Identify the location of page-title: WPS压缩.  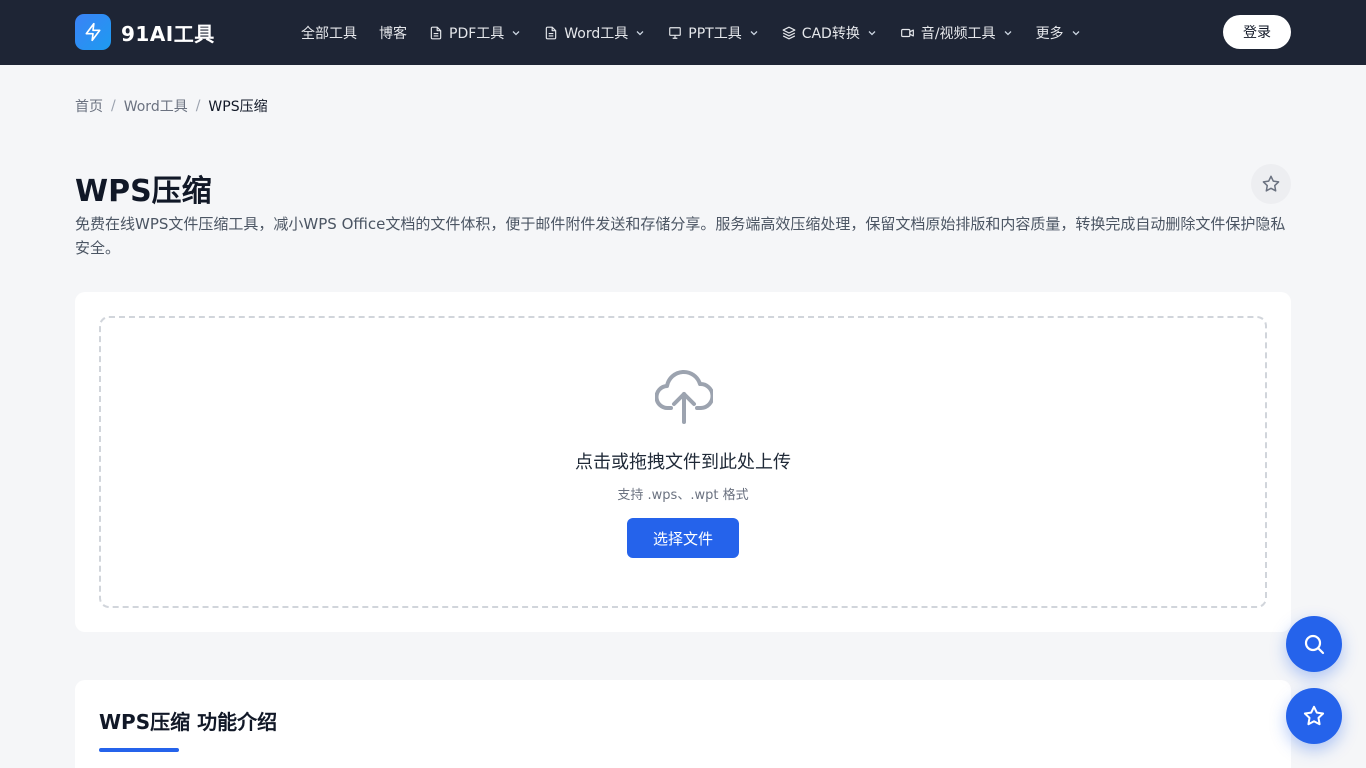
(143, 191).